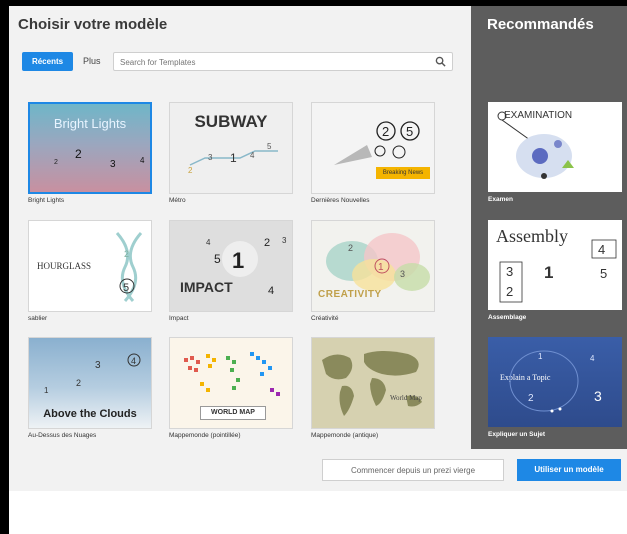  I want to click on template-thumbnail: Explain a Topic 1 4 2 3, so click(555, 382).